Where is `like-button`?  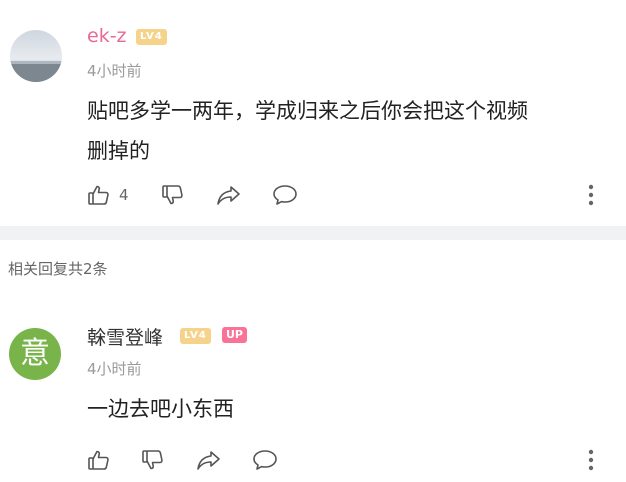
like-button is located at coordinates (99, 460).